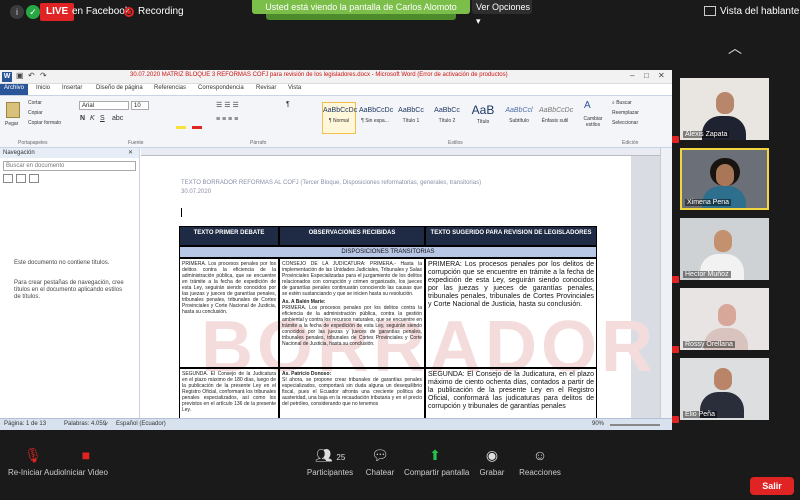 This screenshot has width=800, height=500. I want to click on tab-correspondencia: Correspondencia, so click(221, 88).